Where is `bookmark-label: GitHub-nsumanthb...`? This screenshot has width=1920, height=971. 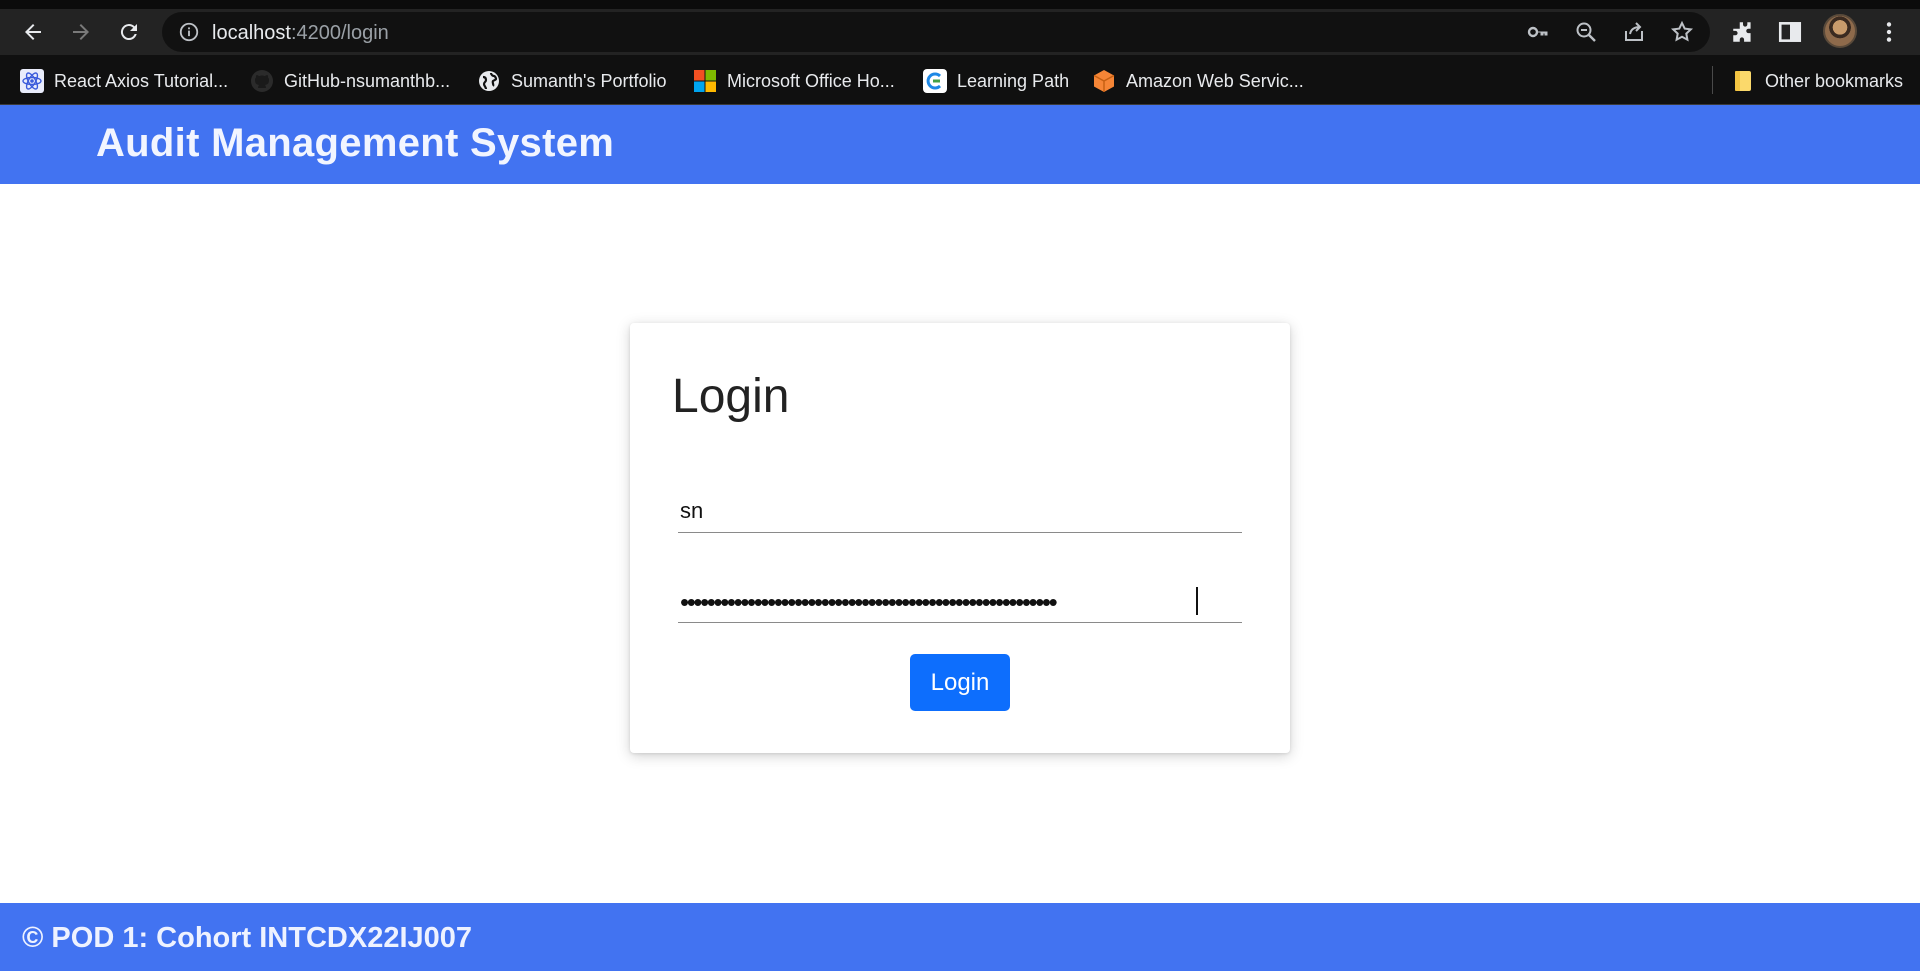
bookmark-label: GitHub-nsumanthb... is located at coordinates (367, 80).